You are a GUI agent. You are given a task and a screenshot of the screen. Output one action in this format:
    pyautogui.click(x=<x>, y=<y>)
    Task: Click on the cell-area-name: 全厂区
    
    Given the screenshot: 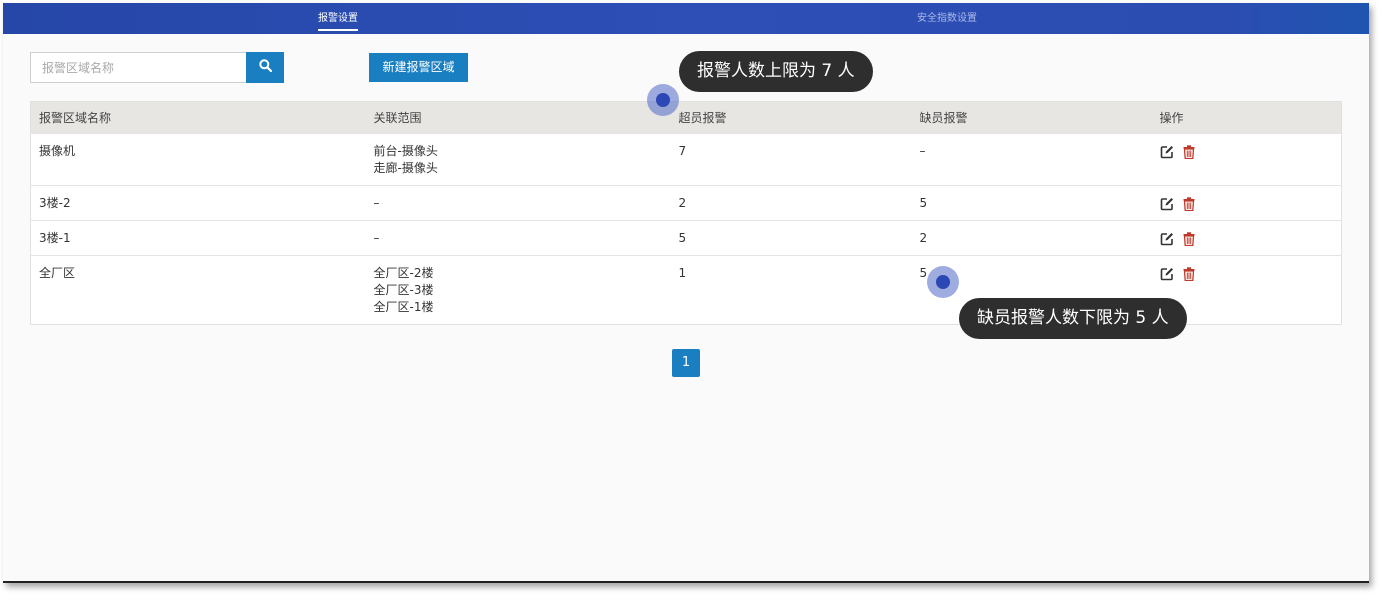 What is the action you would take?
    pyautogui.click(x=57, y=273)
    